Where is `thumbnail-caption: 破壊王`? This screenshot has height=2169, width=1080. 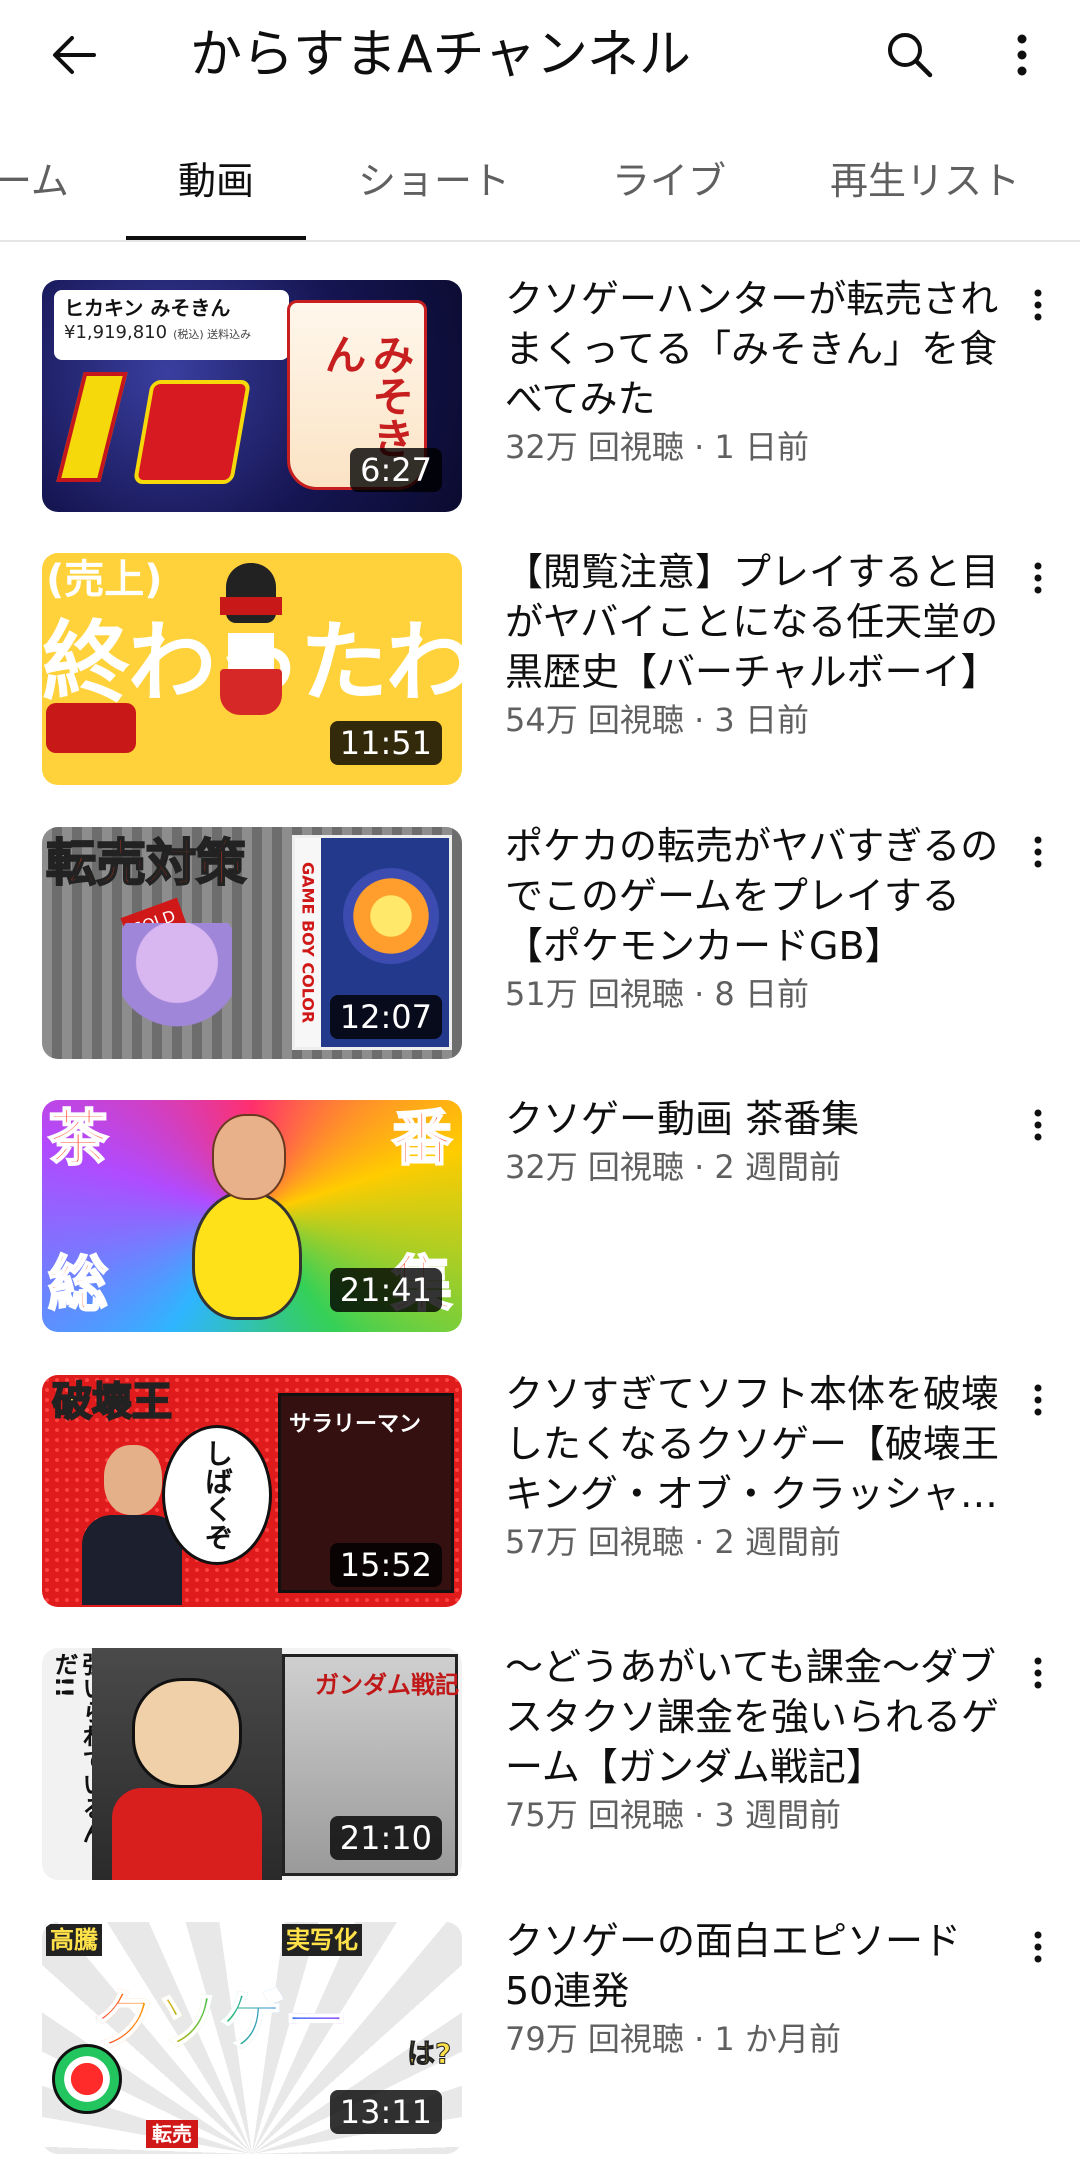 thumbnail-caption: 破壊王 is located at coordinates (112, 1402).